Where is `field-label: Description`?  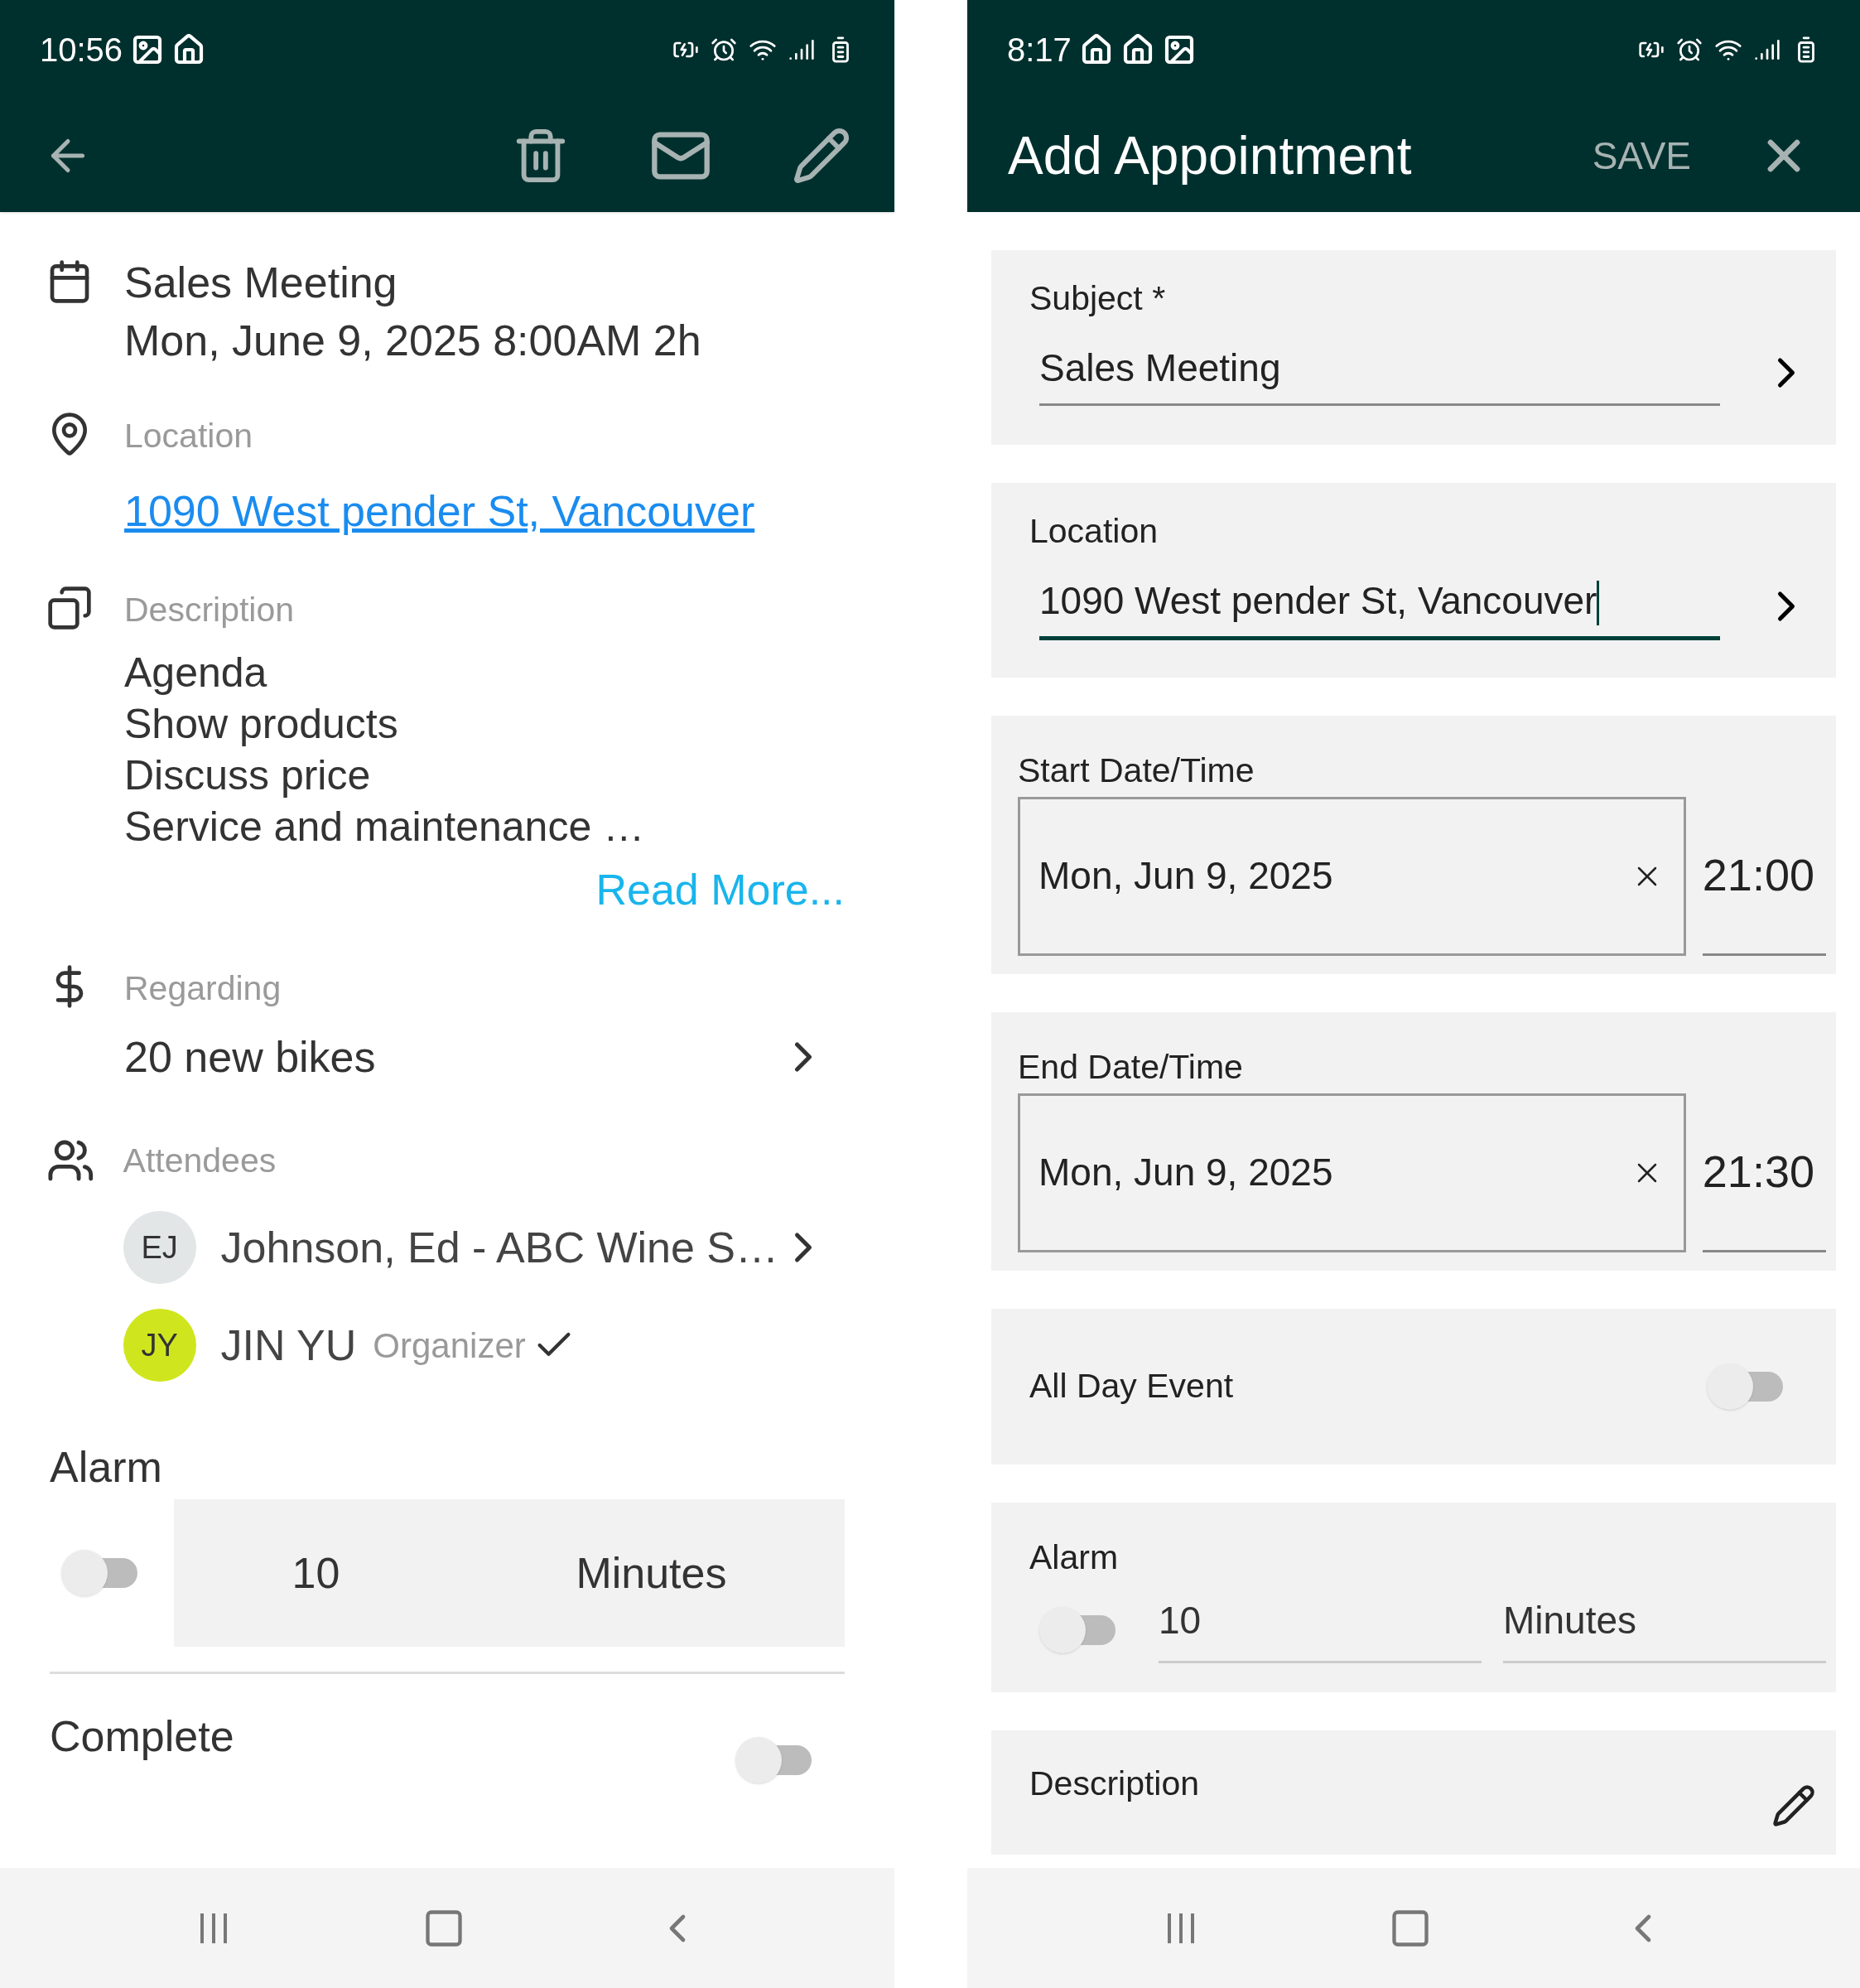
field-label: Description is located at coordinates (1114, 1784).